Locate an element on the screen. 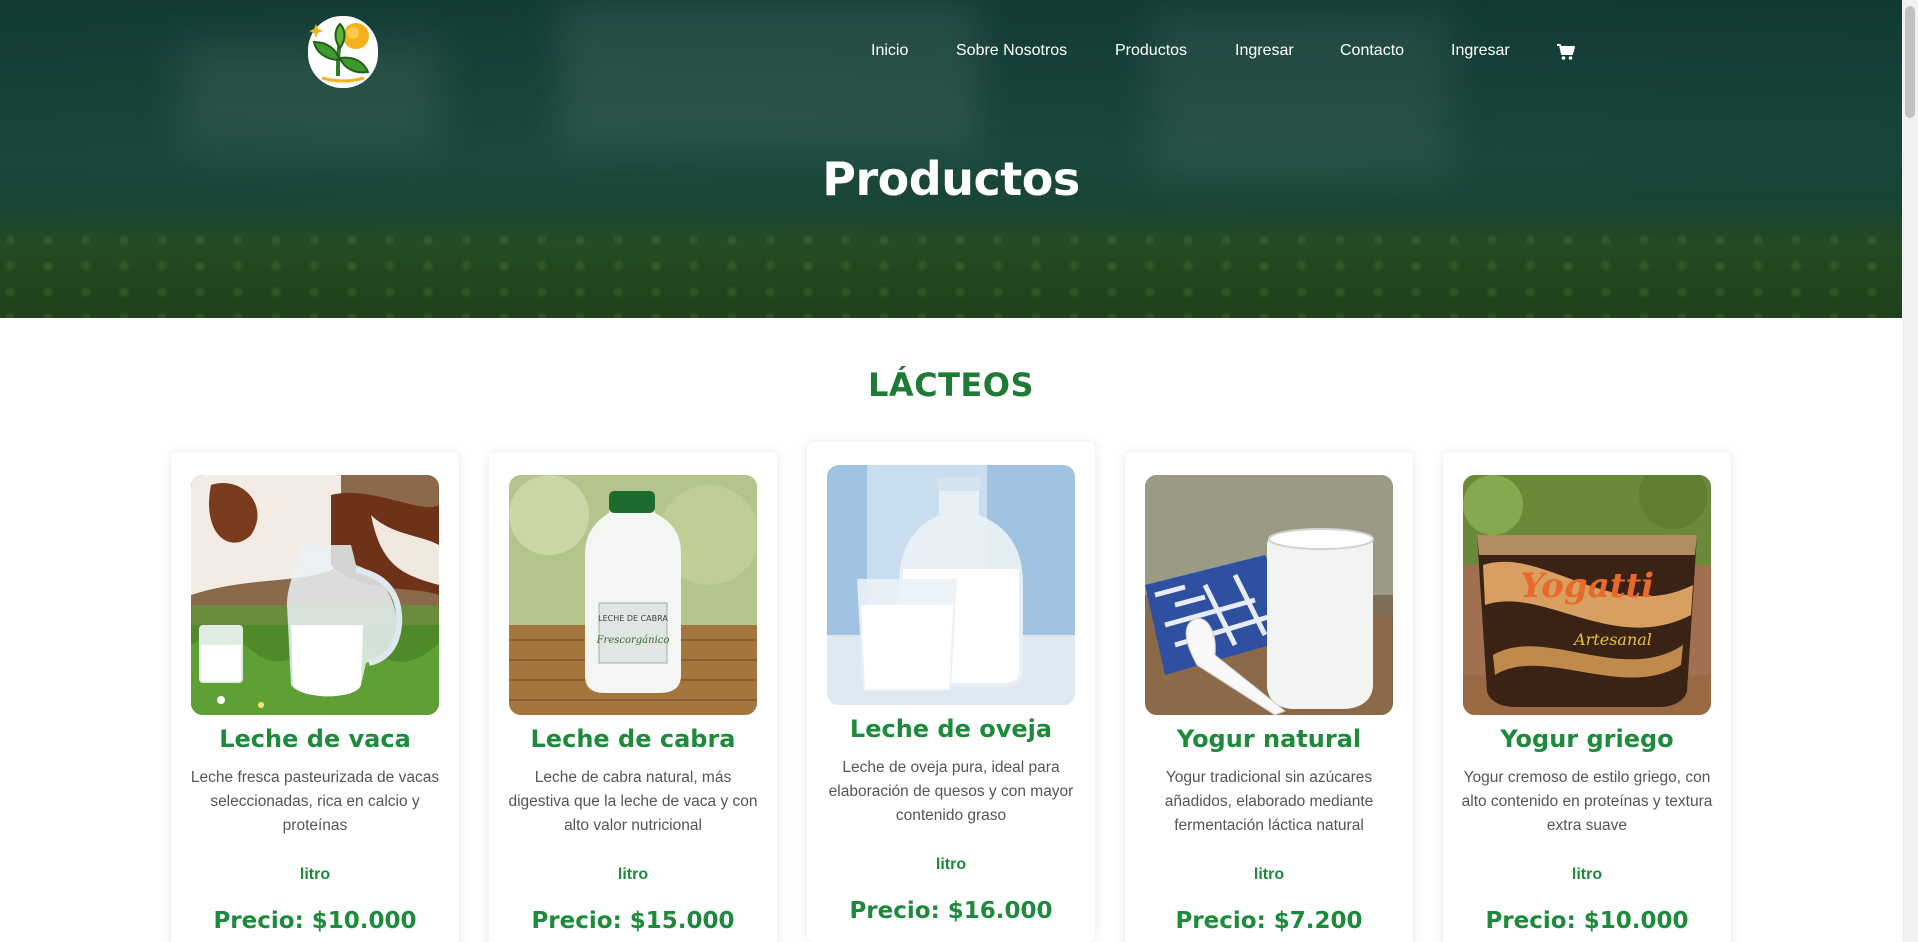 The image size is (1918, 942). product-image: LECHE DE CABRA Frescorgánico is located at coordinates (633, 595).